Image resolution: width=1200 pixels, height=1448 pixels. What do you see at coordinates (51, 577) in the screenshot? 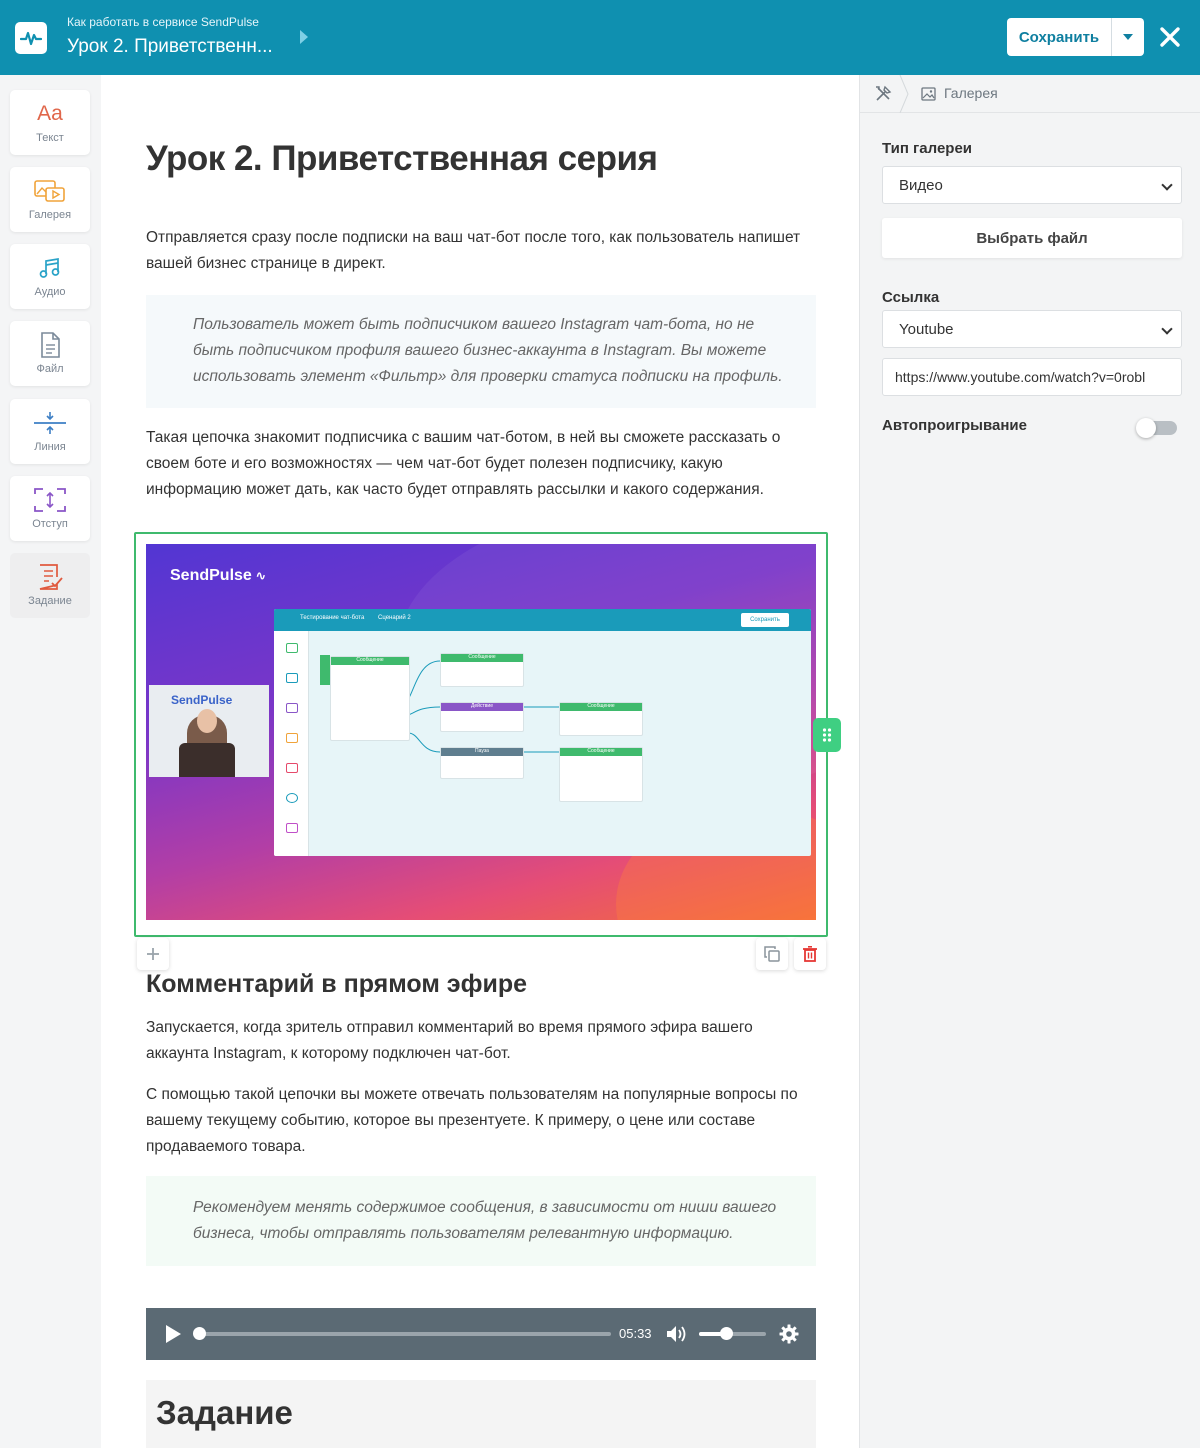
I see `task-icon` at bounding box center [51, 577].